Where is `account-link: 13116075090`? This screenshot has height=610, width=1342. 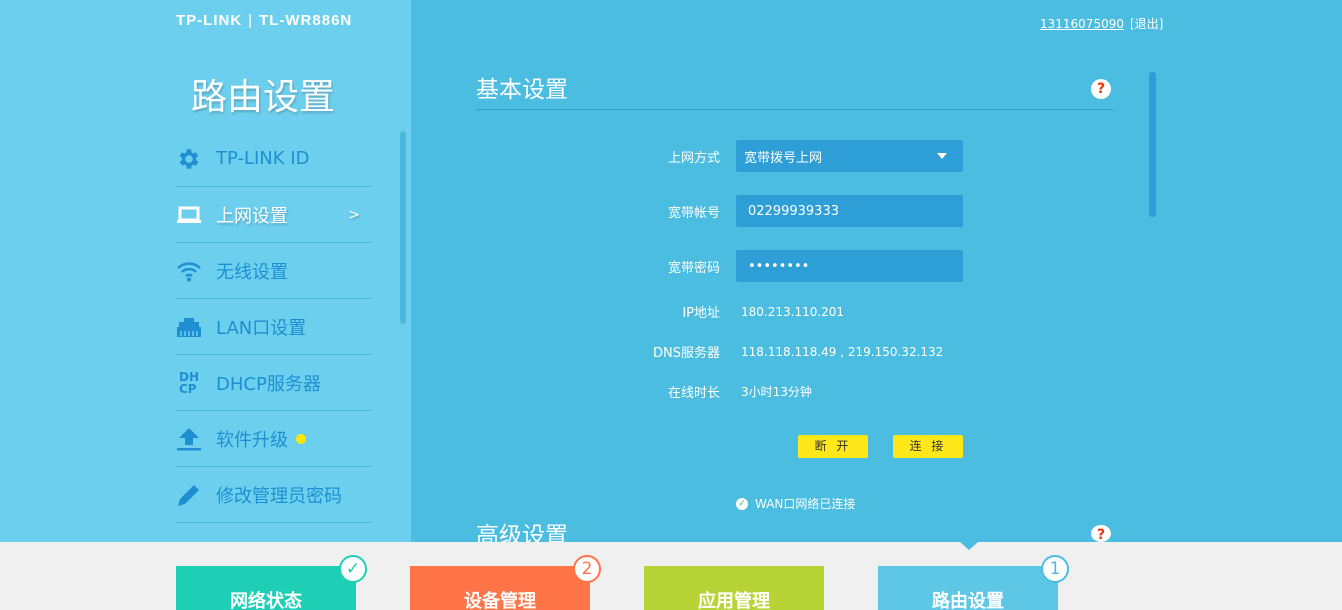
account-link: 13116075090 is located at coordinates (1082, 24).